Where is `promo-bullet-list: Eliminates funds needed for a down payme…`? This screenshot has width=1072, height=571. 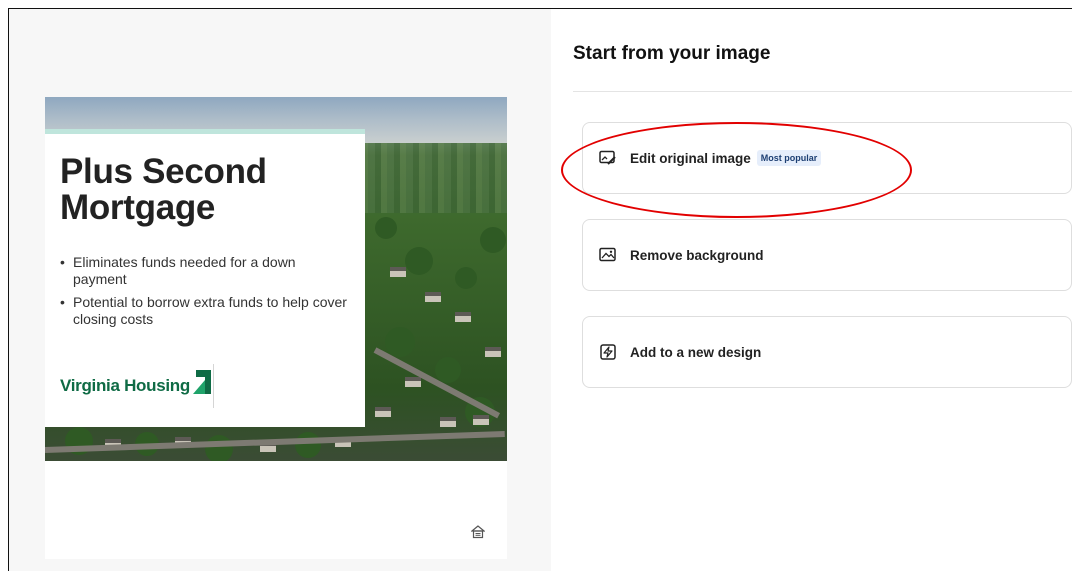 promo-bullet-list: Eliminates funds needed for a down payme… is located at coordinates (205, 294).